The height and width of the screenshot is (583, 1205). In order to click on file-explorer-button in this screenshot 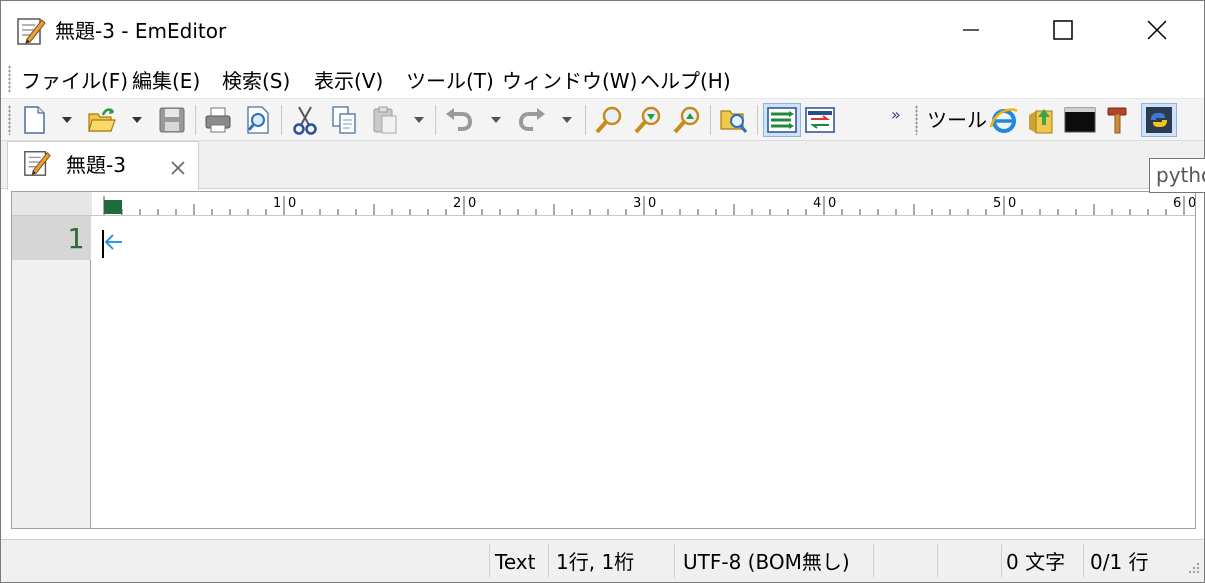, I will do `click(1041, 120)`.